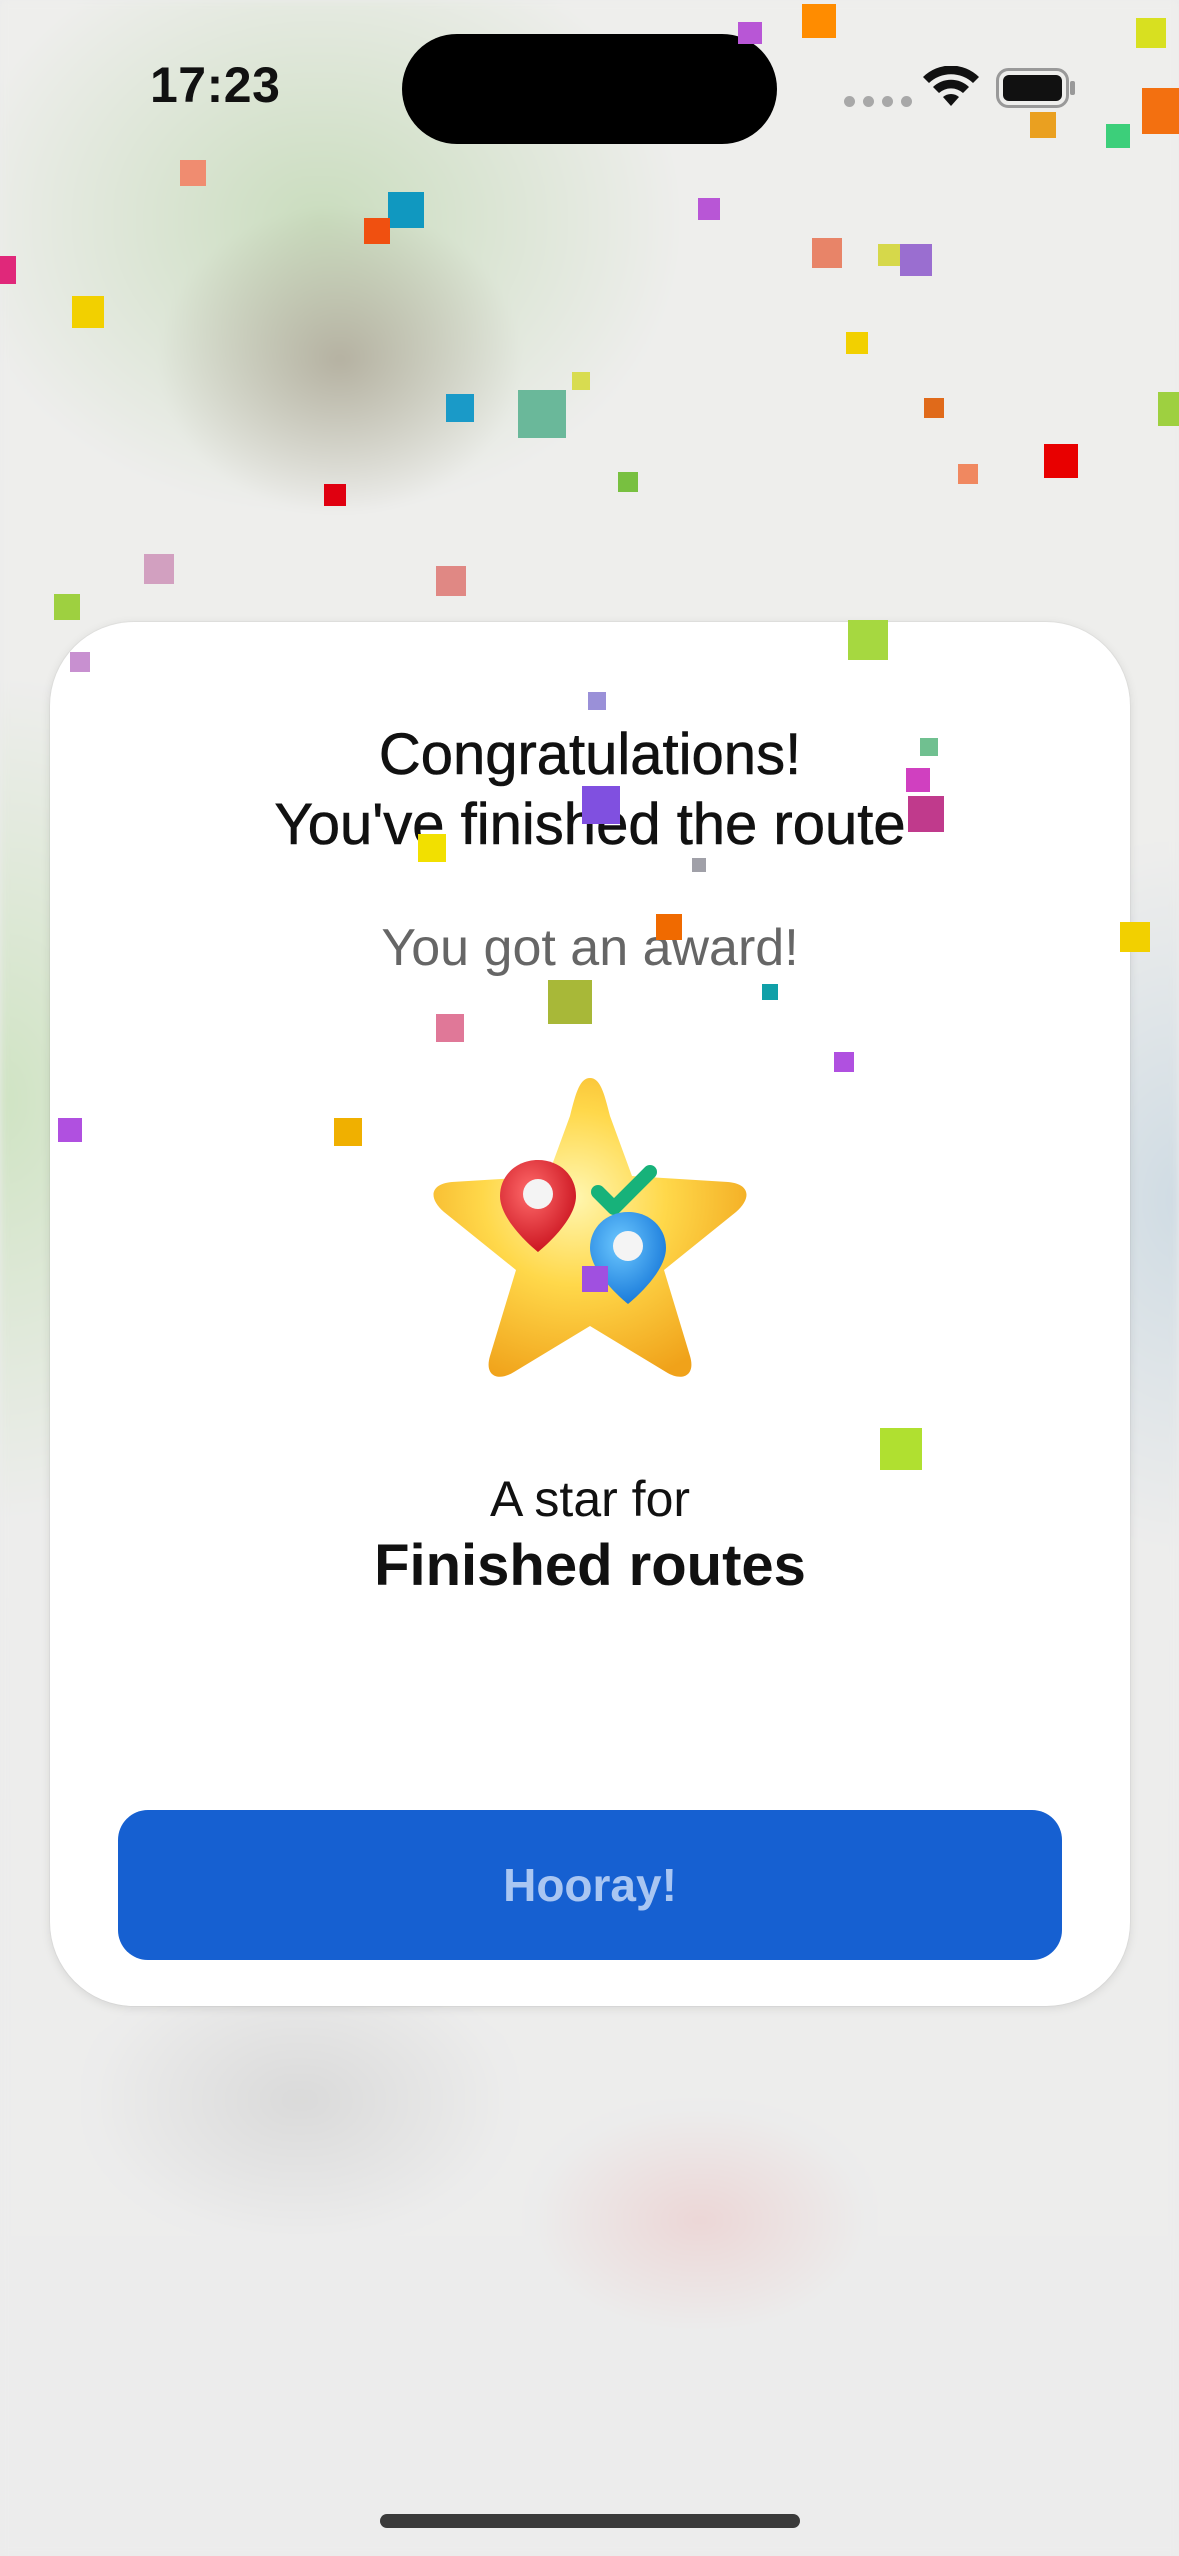 The width and height of the screenshot is (1179, 2556). I want to click on hooray-button-label: Hooray!, so click(590, 1885).